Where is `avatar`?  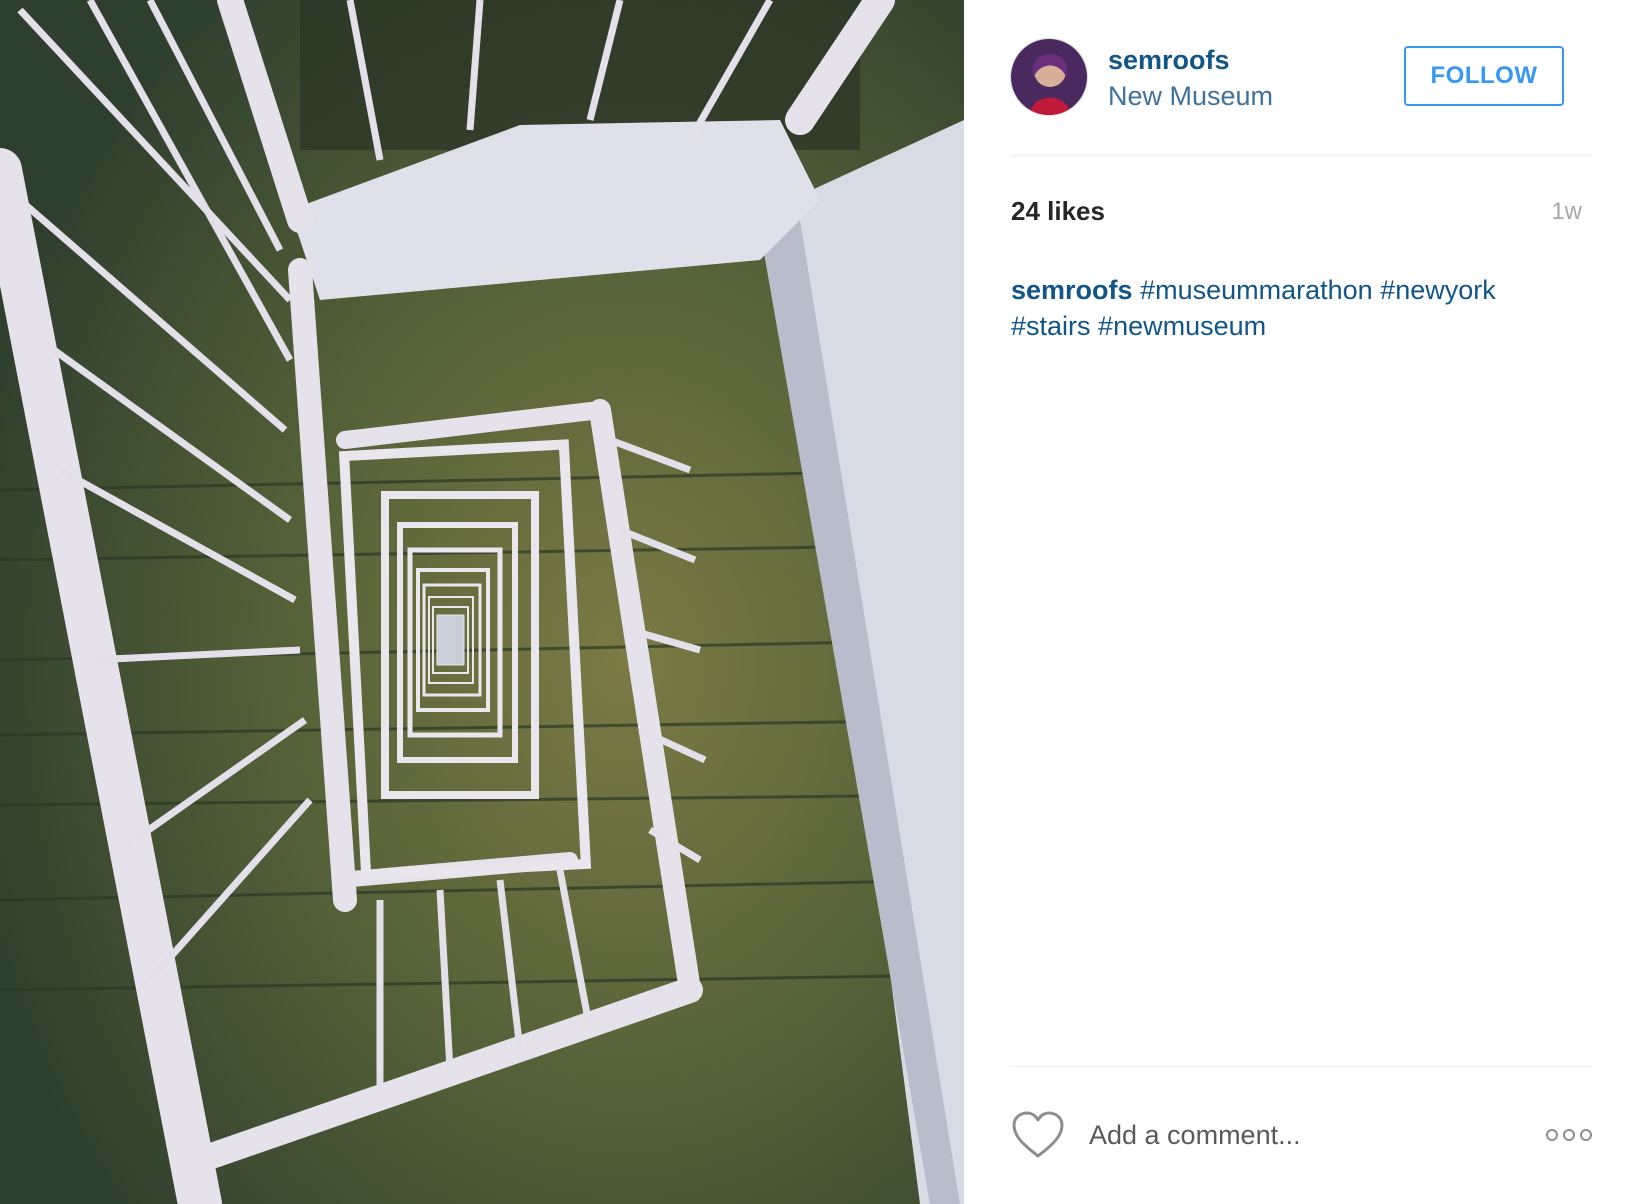
avatar is located at coordinates (1049, 77).